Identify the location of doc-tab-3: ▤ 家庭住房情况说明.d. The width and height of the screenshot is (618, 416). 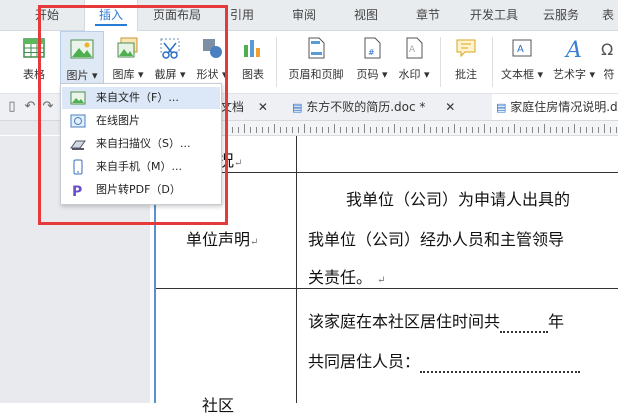
(555, 107).